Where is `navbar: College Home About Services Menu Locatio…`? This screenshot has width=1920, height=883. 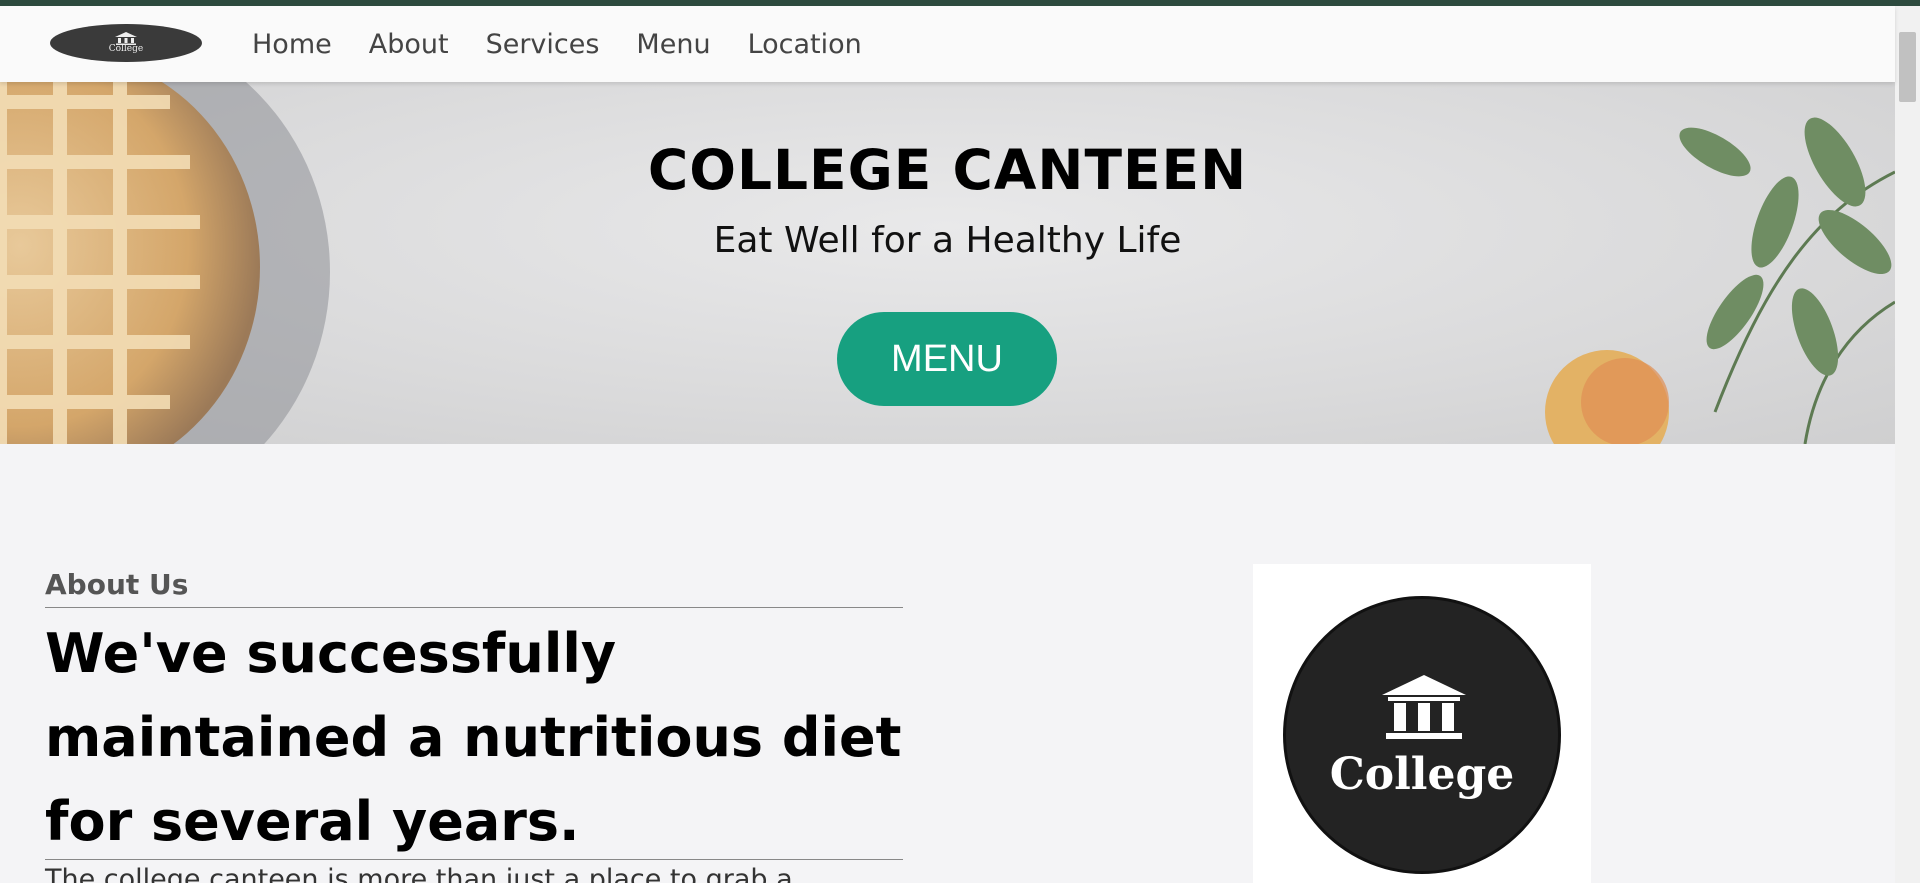
navbar: College Home About Services Menu Locatio… is located at coordinates (947, 44).